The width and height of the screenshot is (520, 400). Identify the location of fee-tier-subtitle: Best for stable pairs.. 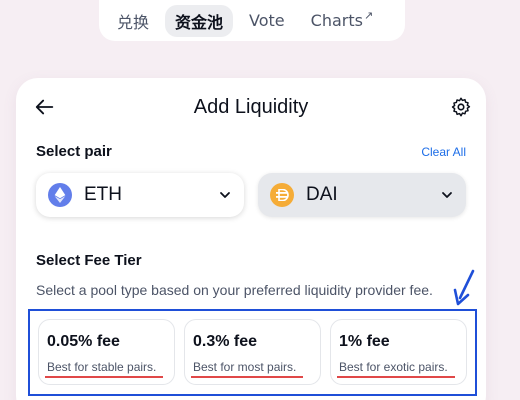
(102, 367).